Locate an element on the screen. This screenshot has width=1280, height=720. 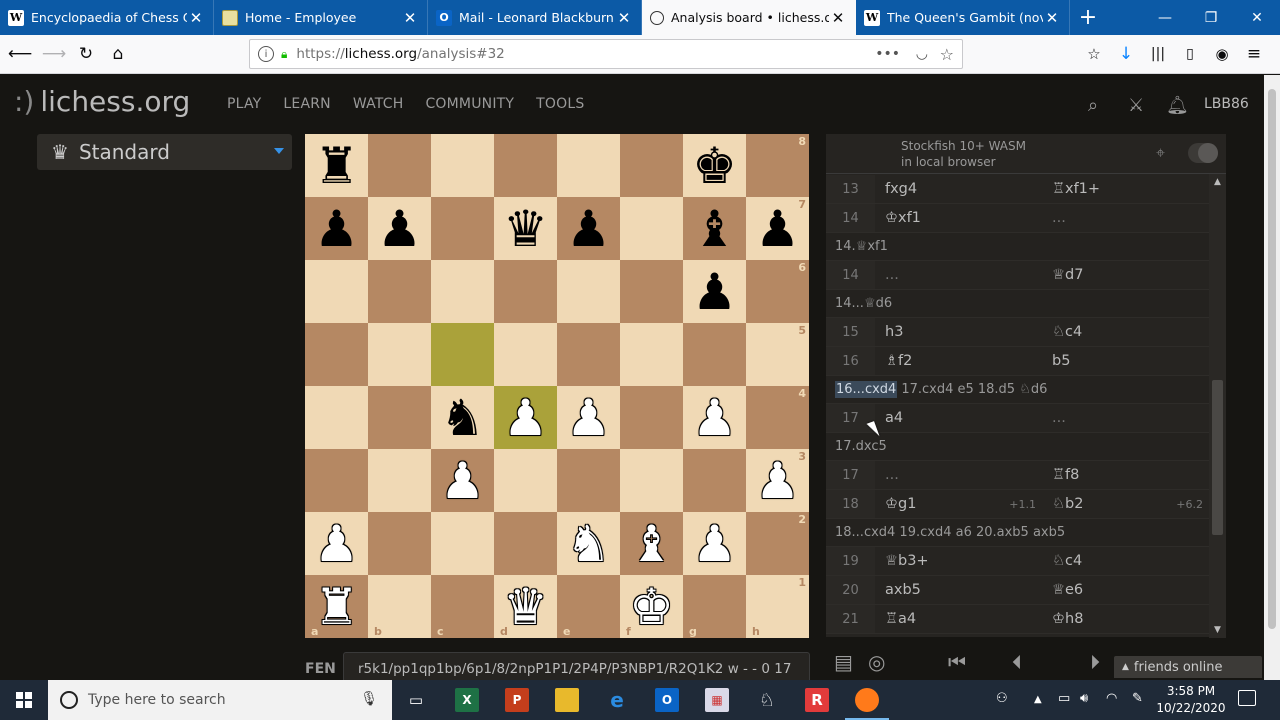
square-h3: ♟ 3 is located at coordinates (777, 480).